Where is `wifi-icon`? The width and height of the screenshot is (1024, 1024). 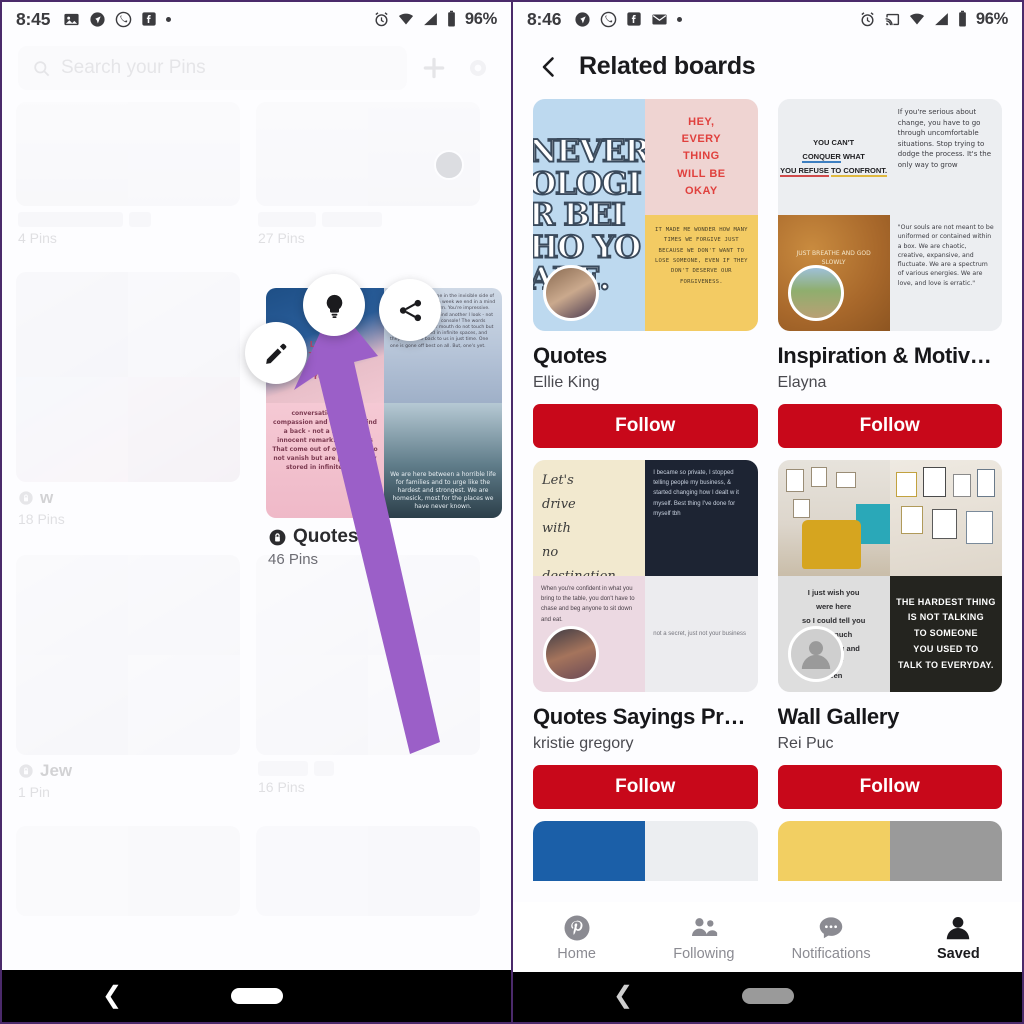
wifi-icon is located at coordinates (917, 19).